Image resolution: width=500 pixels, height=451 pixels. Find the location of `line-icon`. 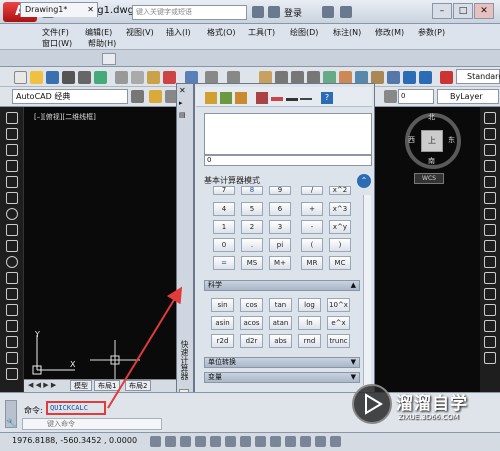

line-icon is located at coordinates (12, 118).